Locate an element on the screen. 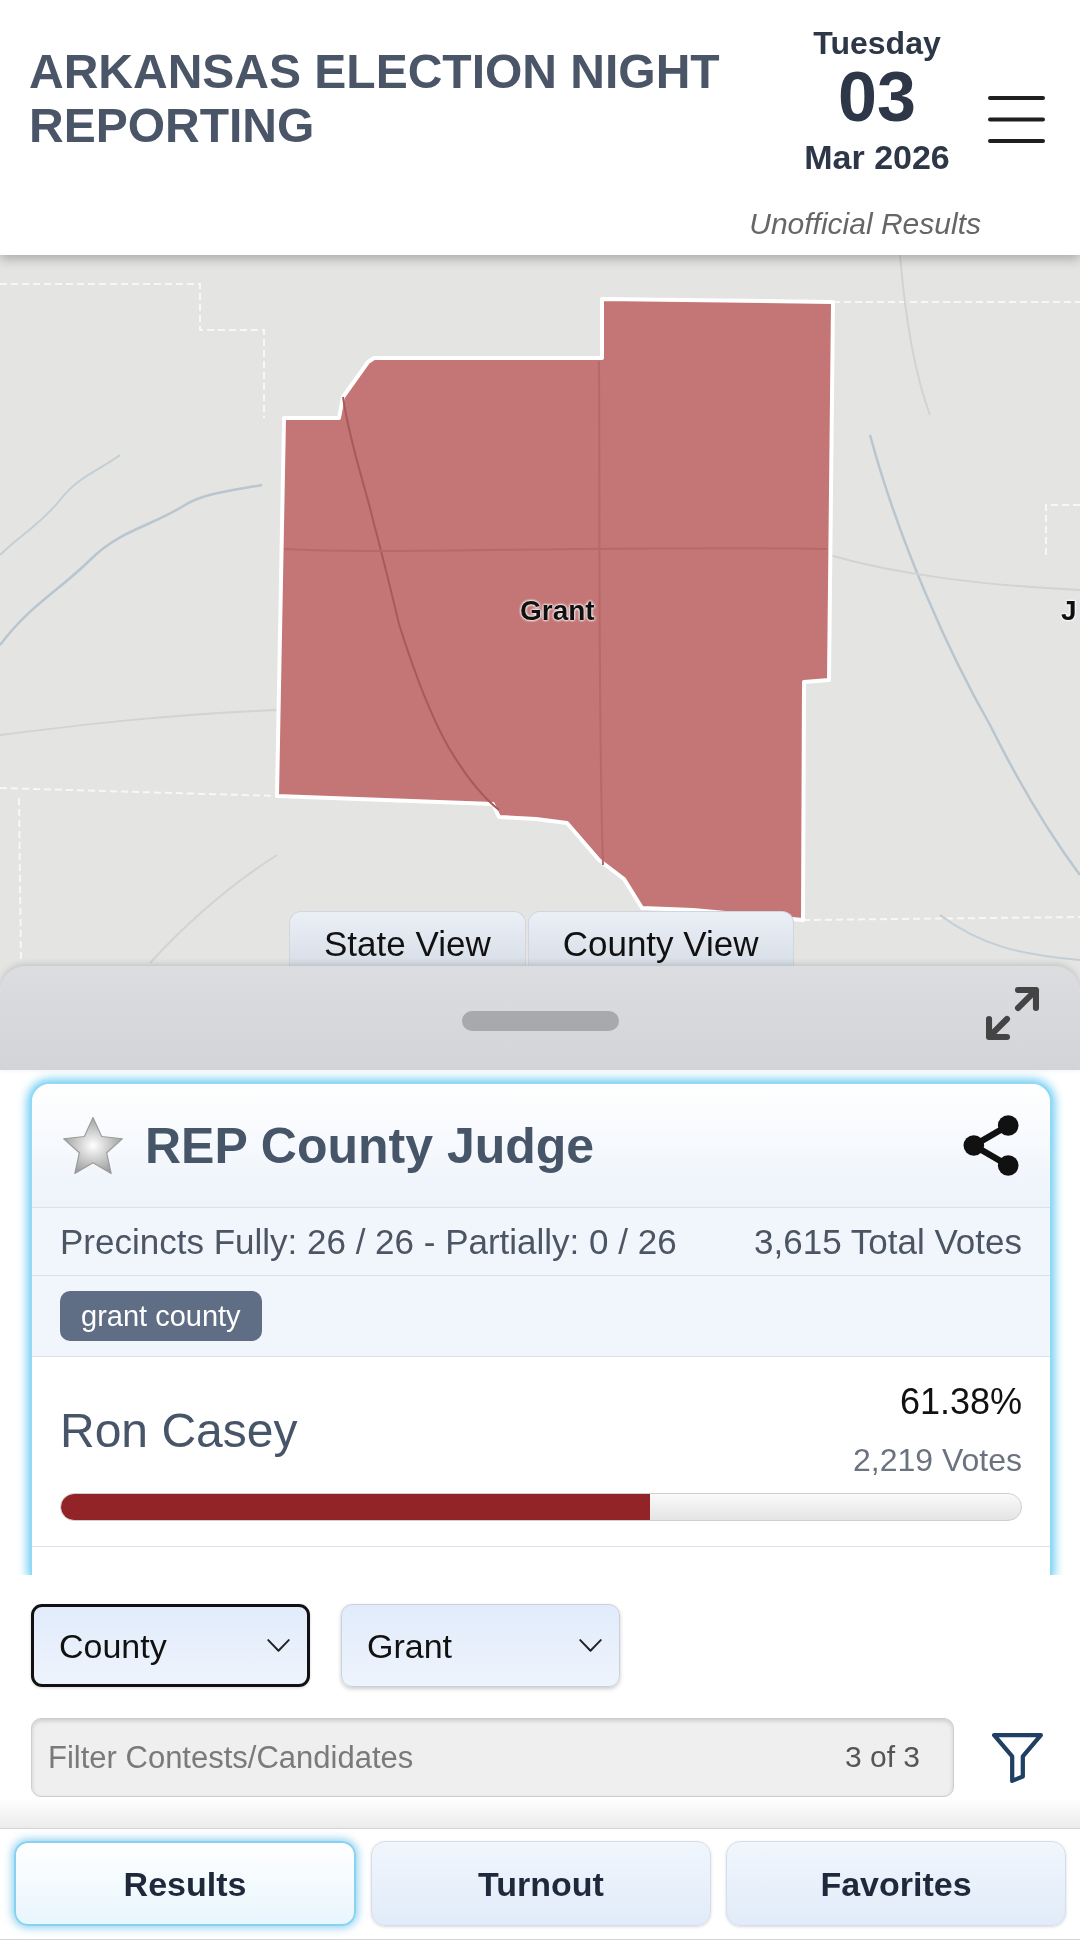 The width and height of the screenshot is (1080, 1956). dropdown-select: Grant is located at coordinates (480, 1645).